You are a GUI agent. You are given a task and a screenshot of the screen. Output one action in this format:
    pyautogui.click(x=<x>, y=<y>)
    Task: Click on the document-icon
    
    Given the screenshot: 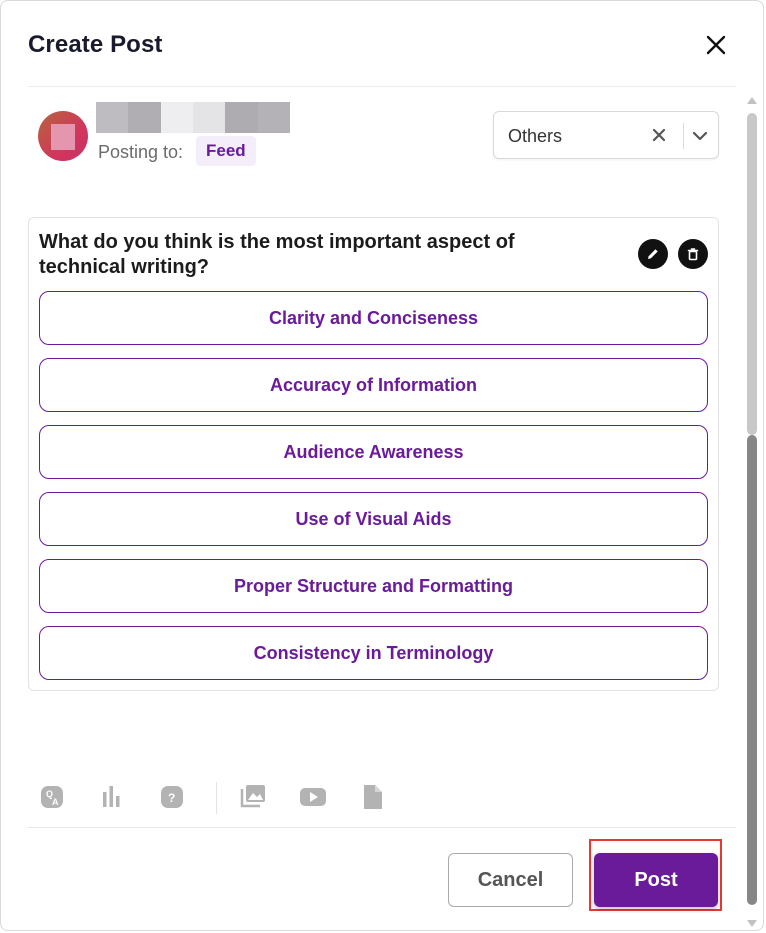 What is the action you would take?
    pyautogui.click(x=373, y=797)
    